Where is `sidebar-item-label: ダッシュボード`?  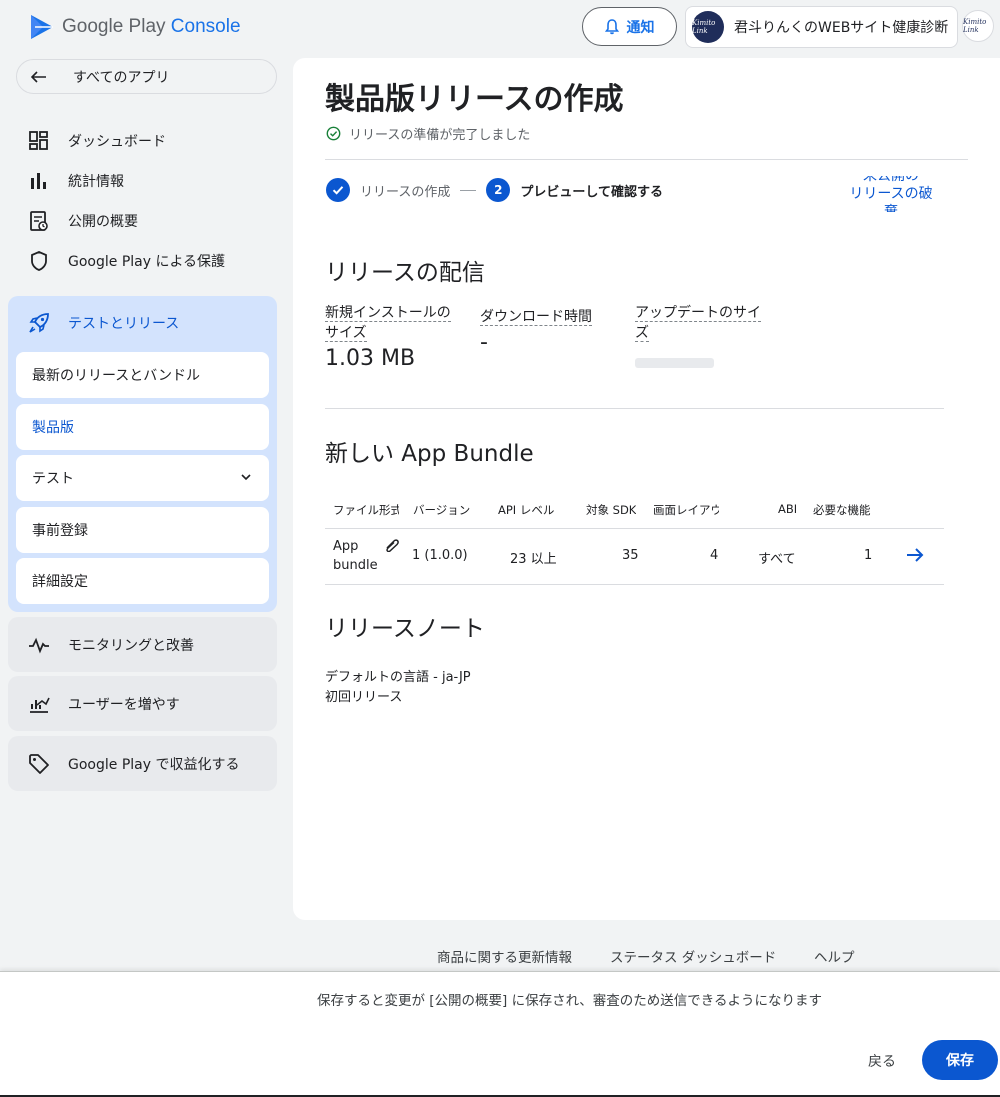 sidebar-item-label: ダッシュボード is located at coordinates (117, 142).